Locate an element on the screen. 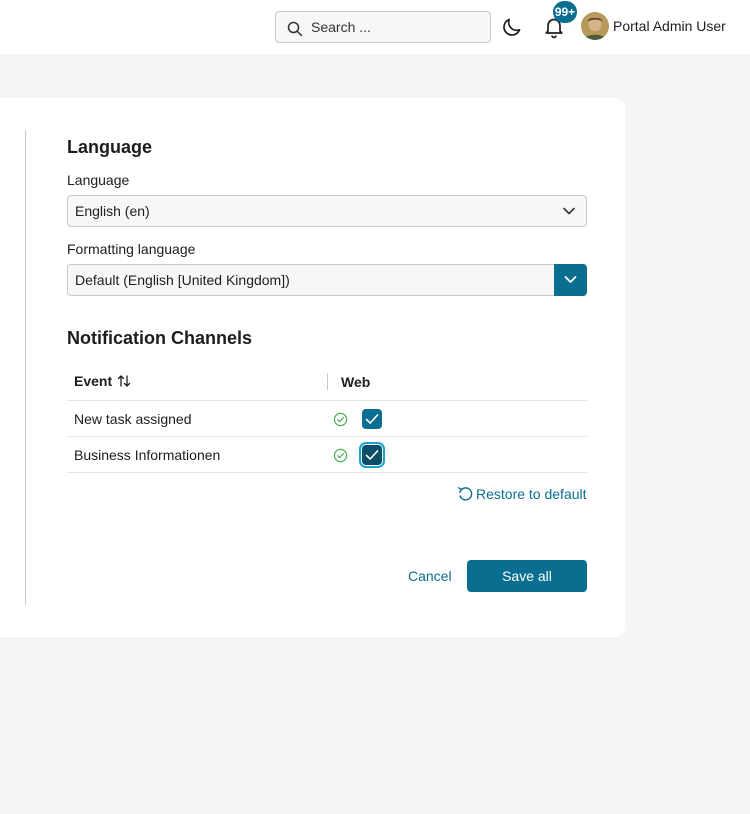 The image size is (750, 814). user-menu: Portal Admin User is located at coordinates (653, 26).